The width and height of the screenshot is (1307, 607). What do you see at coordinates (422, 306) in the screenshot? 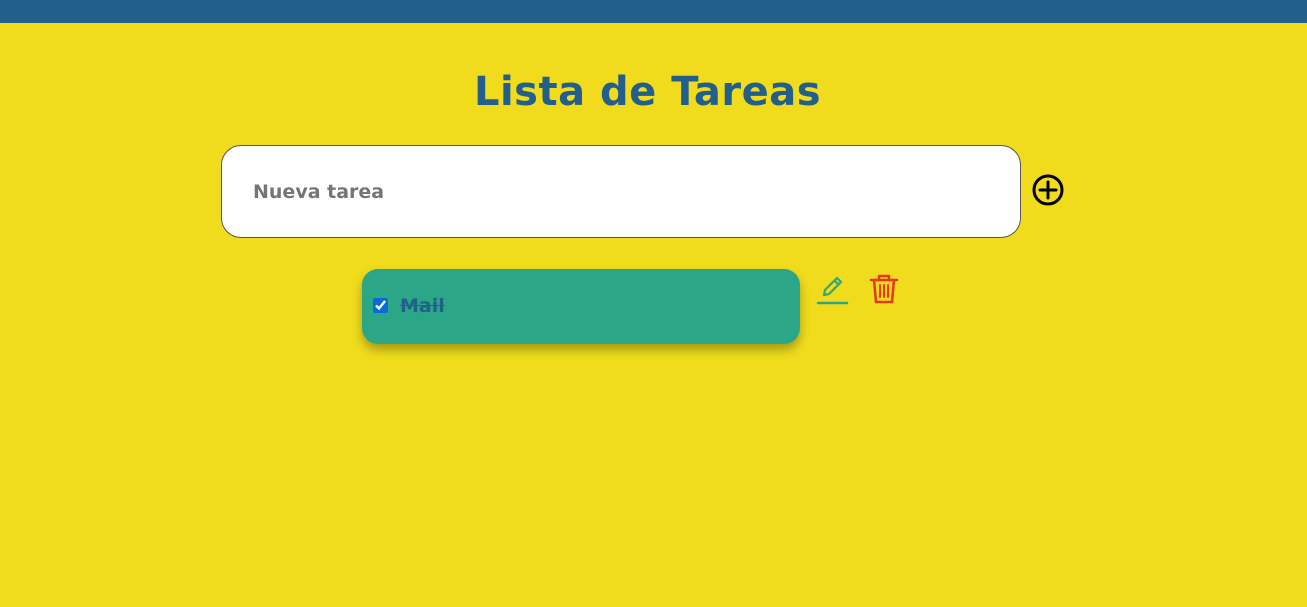
I see `task-text: Mail` at bounding box center [422, 306].